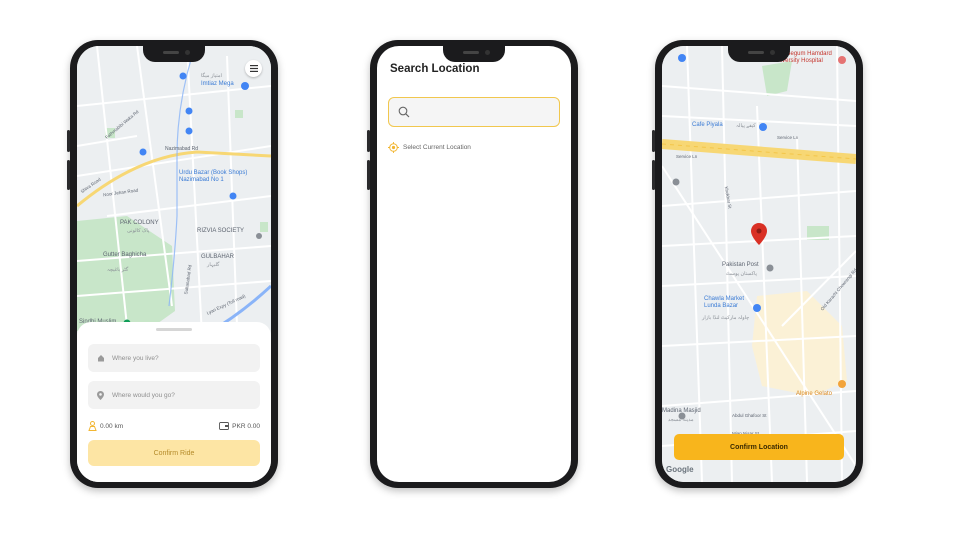 The height and width of the screenshot is (540, 960). Describe the element at coordinates (217, 84) in the screenshot. I see `map-label-imtiaz: Imtiaz Mega` at that location.